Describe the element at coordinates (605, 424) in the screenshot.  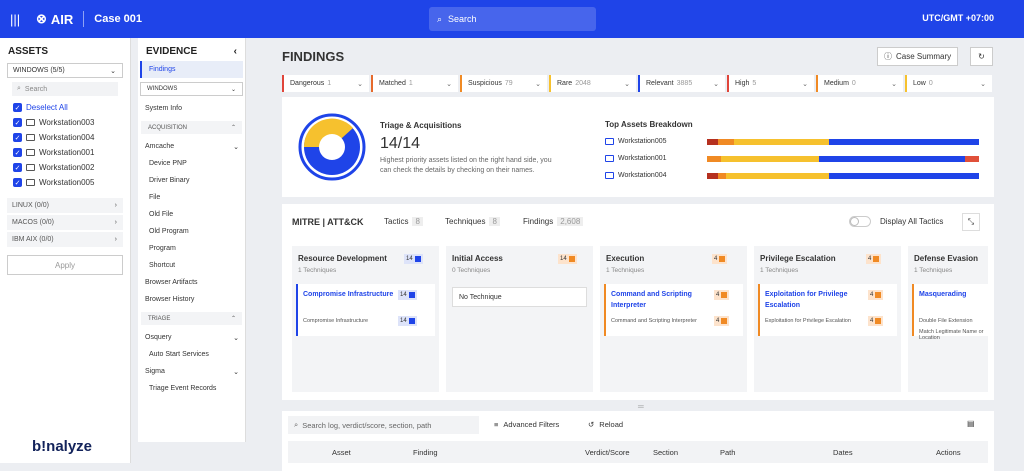
I see `reload-button: ↺ Reload` at that location.